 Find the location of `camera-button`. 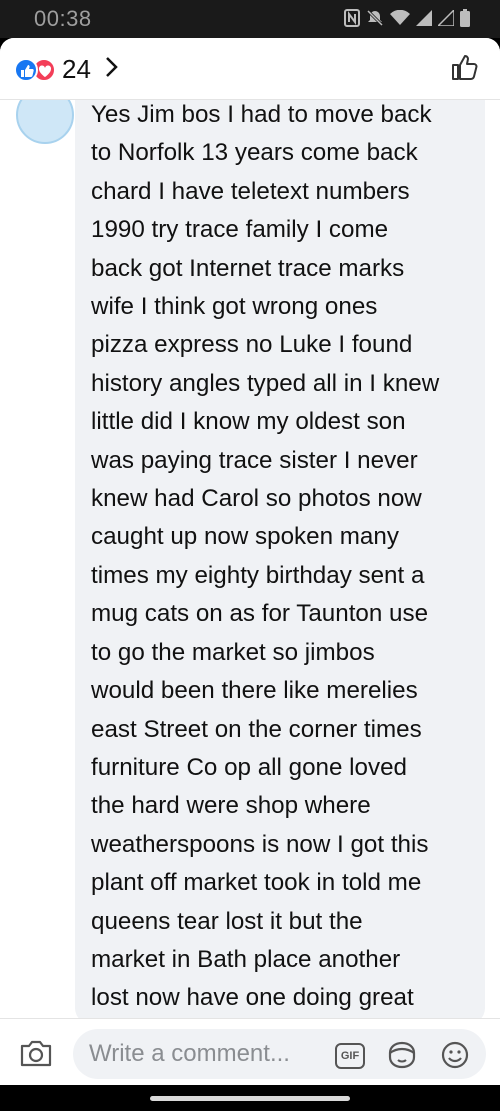

camera-button is located at coordinates (36, 1055).